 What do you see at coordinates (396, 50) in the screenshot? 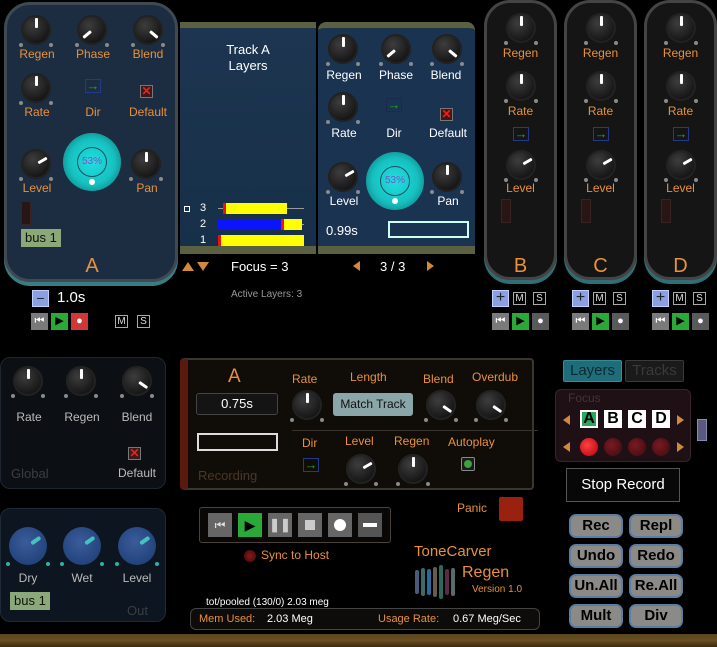
I see `layer-phase-knob` at bounding box center [396, 50].